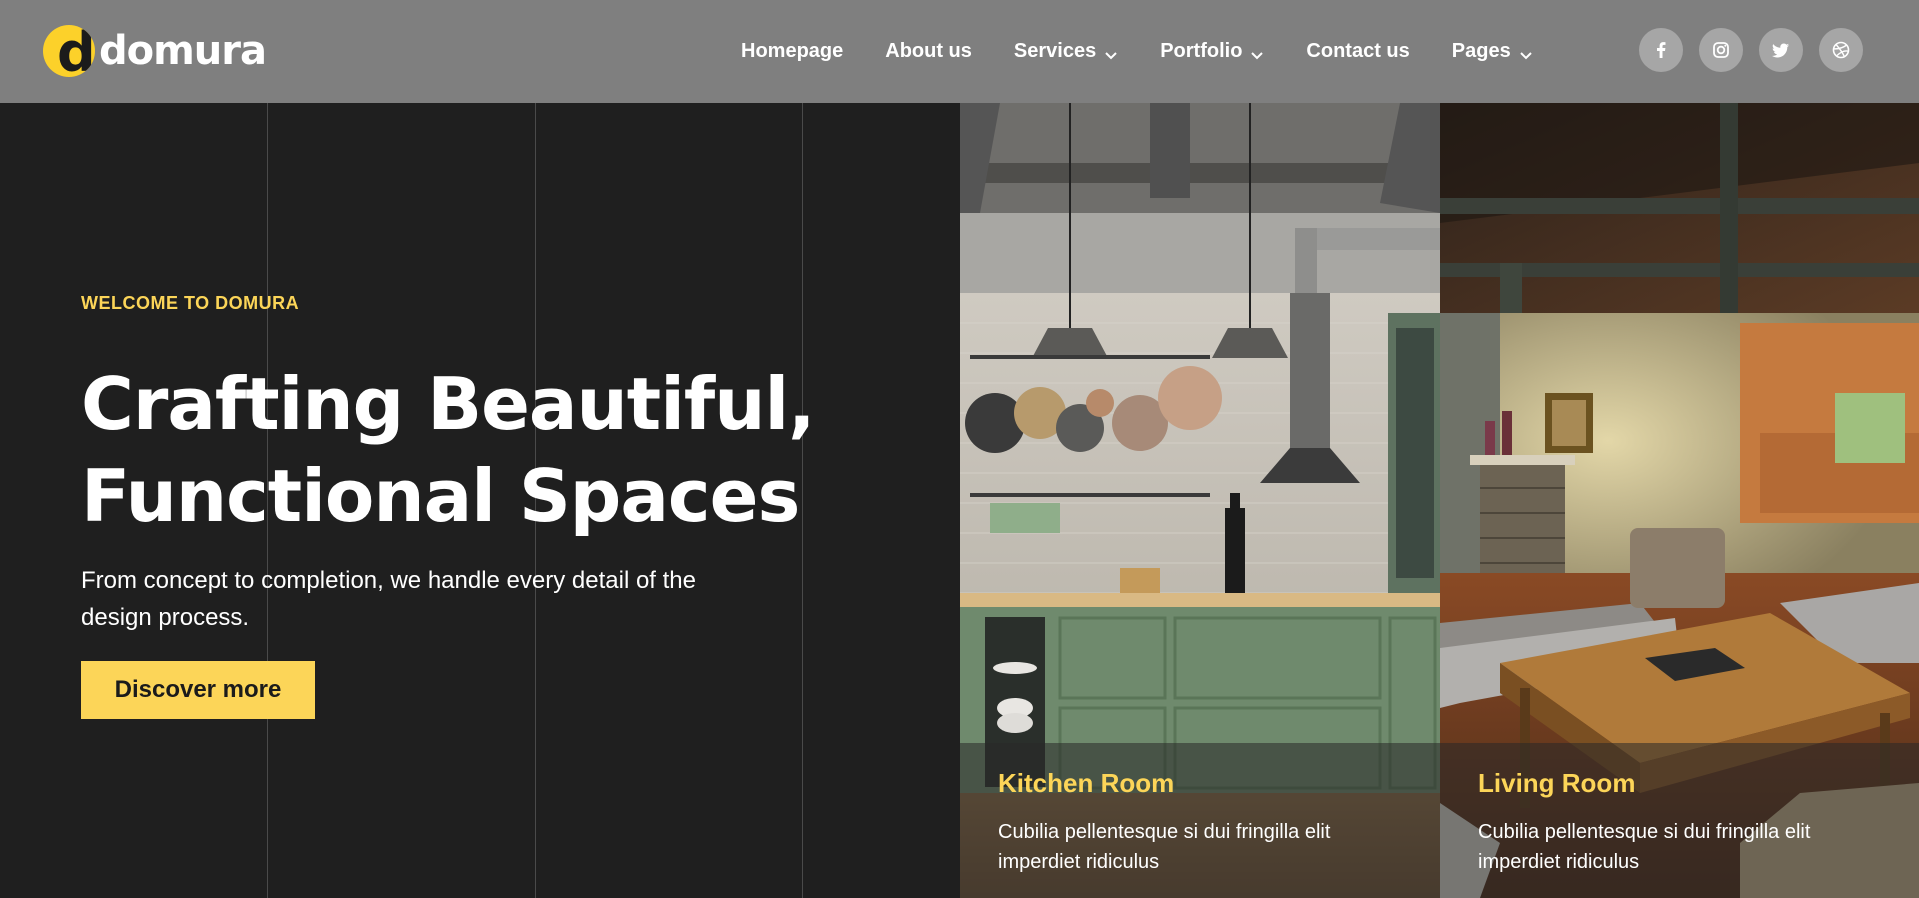 The image size is (1919, 898). What do you see at coordinates (76, 51) in the screenshot?
I see `logo-letter: d` at bounding box center [76, 51].